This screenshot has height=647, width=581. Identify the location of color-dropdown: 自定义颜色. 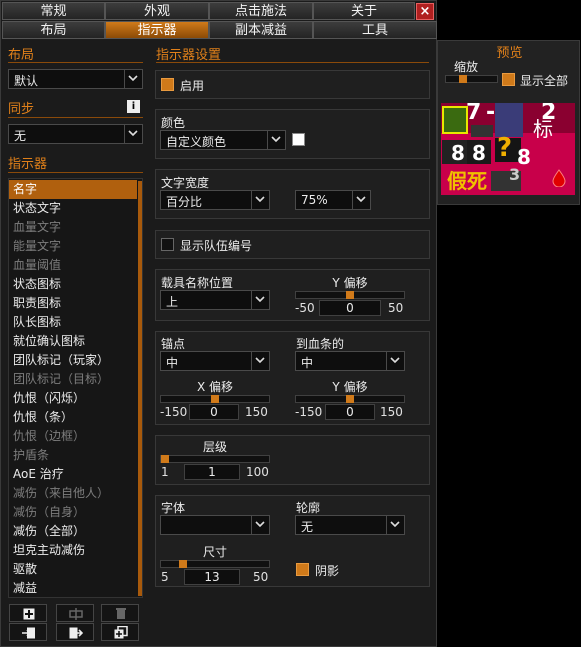
(223, 140).